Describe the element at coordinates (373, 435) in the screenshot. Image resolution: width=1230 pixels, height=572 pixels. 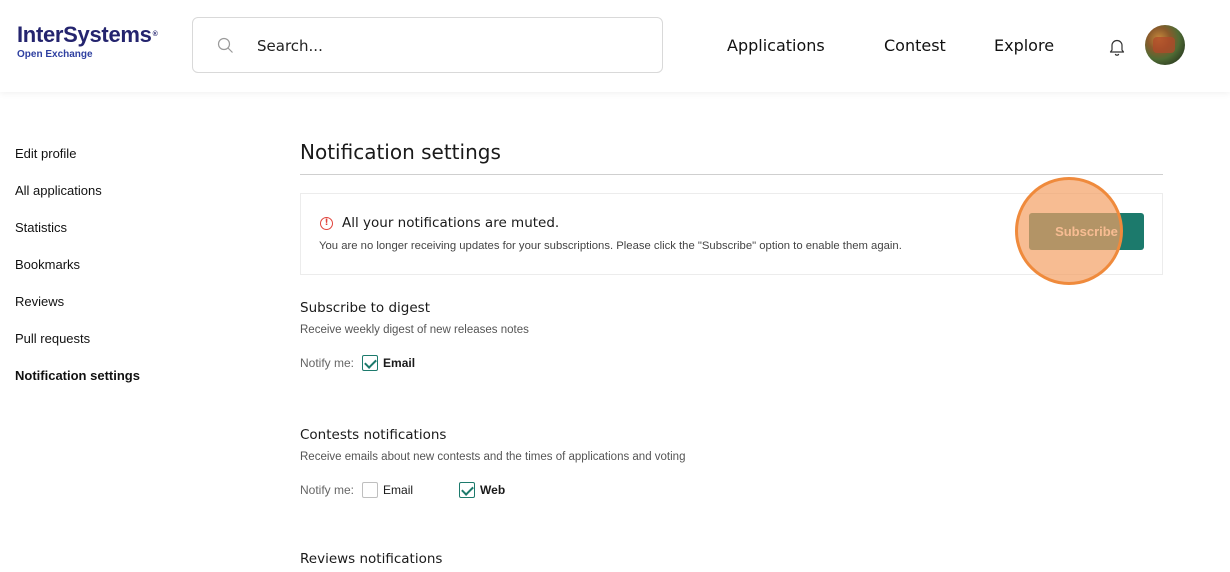
I see `section-title: Contests notifications` at that location.